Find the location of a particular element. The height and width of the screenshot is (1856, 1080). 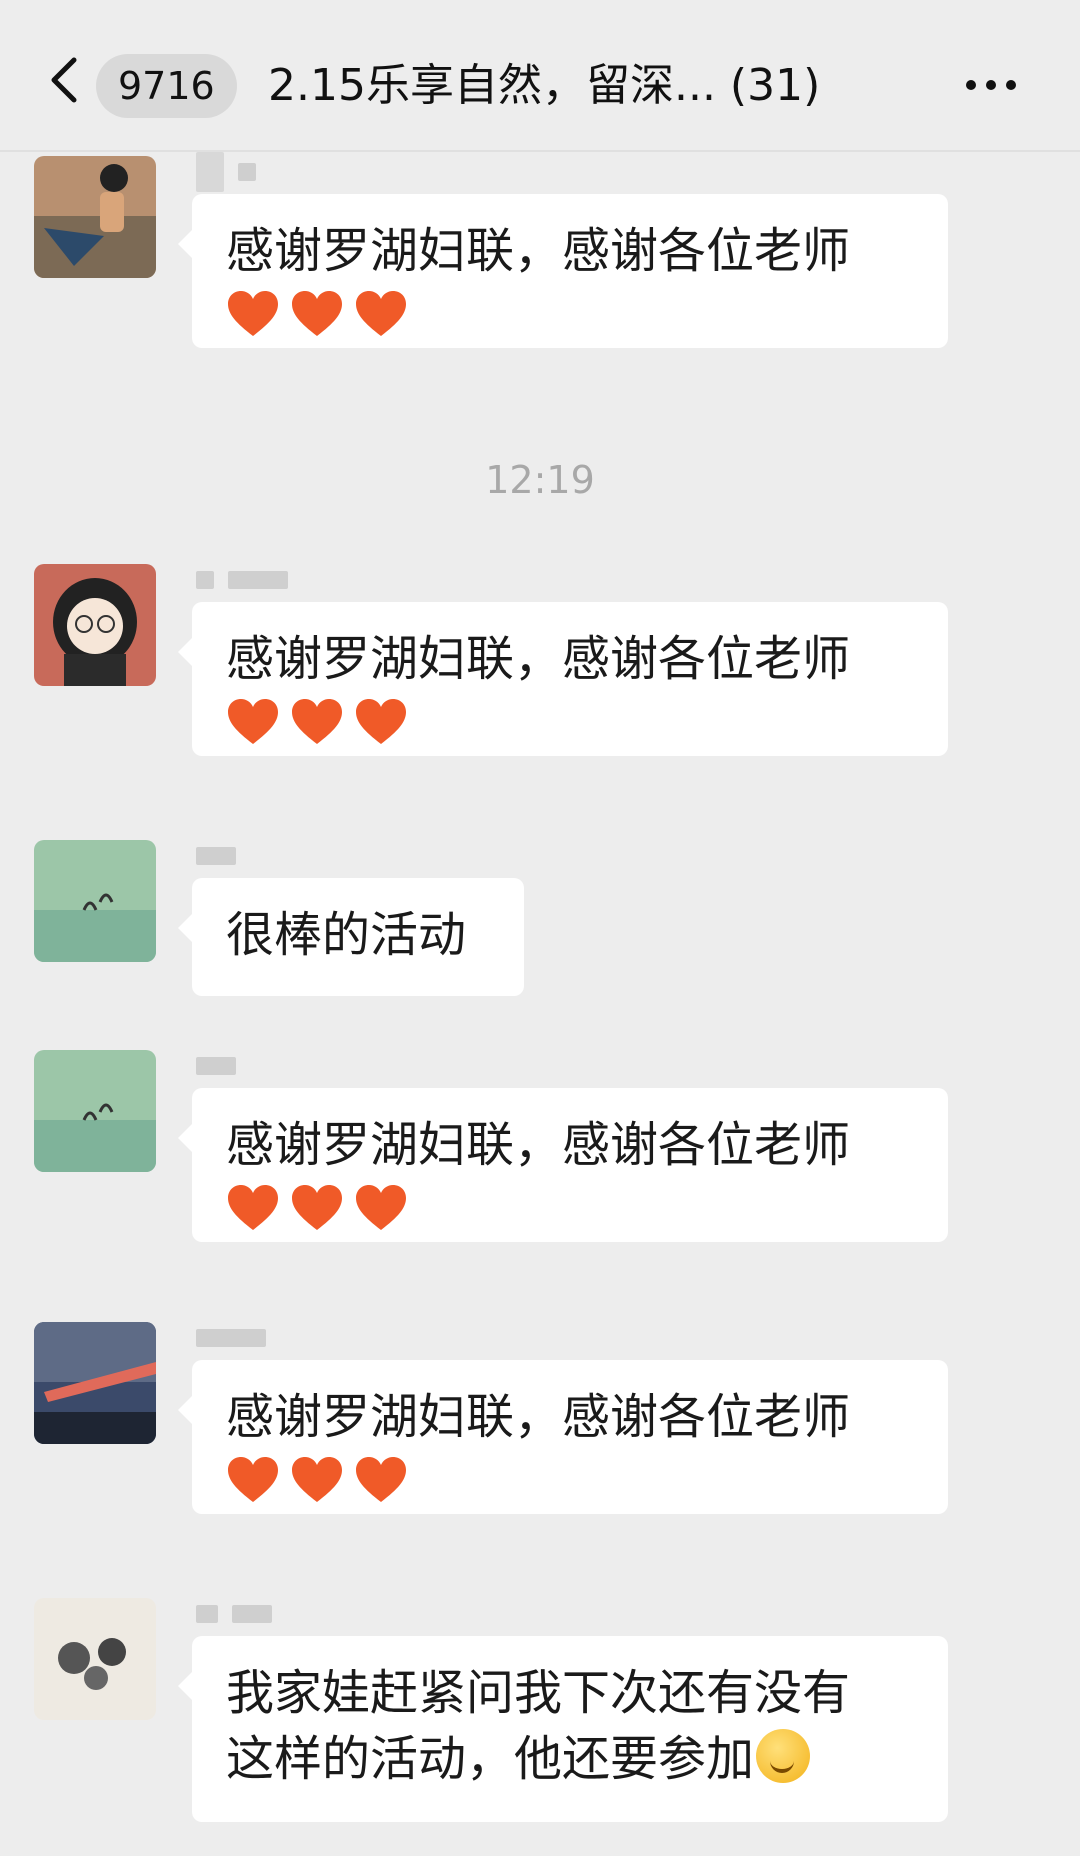

message-text: 这样的活动，他还要参加 is located at coordinates (490, 1759).